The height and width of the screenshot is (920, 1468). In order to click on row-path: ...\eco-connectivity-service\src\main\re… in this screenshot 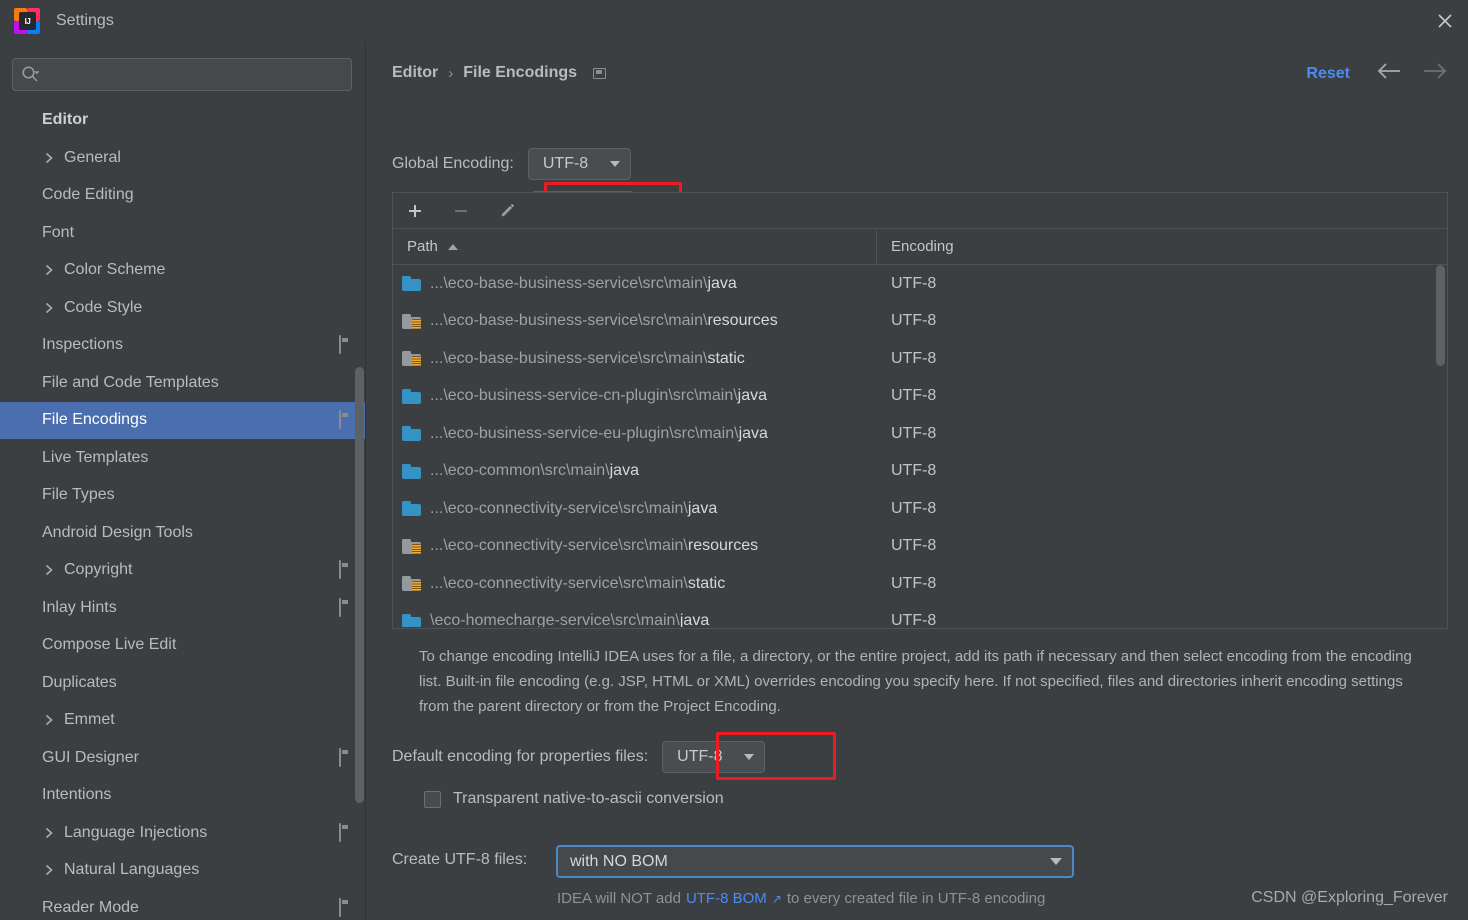, I will do `click(594, 546)`.